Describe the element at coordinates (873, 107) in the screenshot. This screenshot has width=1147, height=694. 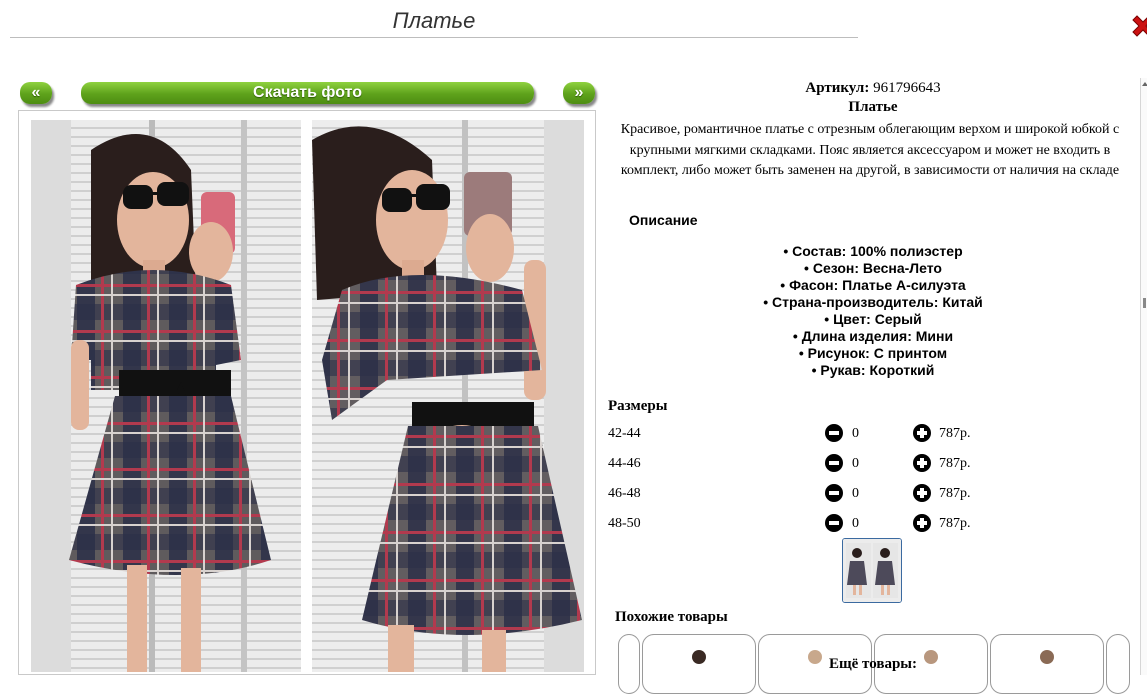
I see `product-name: Платье` at that location.